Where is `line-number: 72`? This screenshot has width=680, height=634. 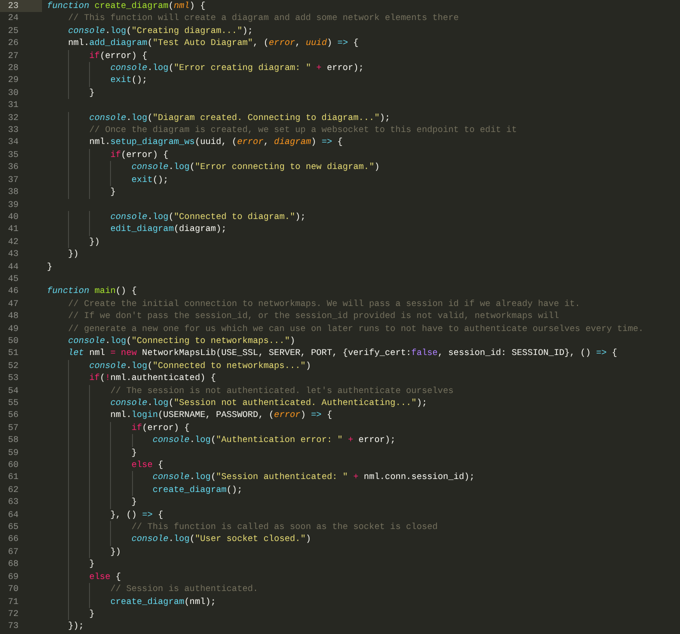
line-number: 72 is located at coordinates (13, 614).